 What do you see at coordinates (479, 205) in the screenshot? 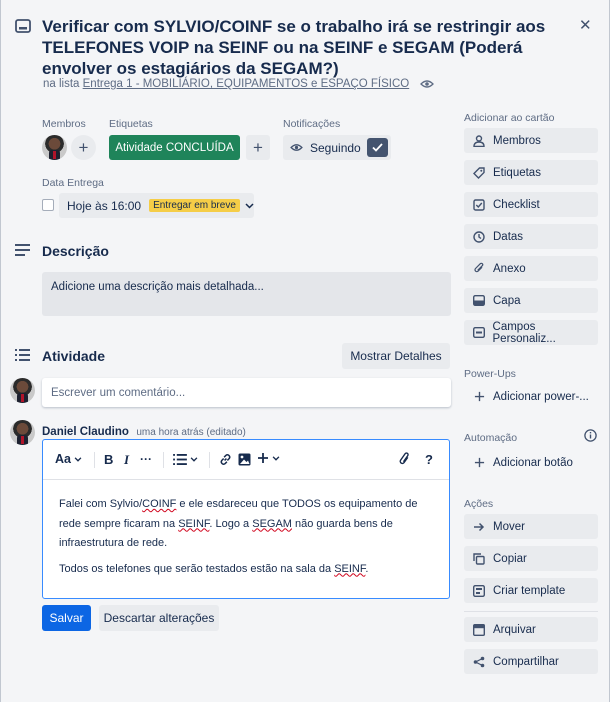
I see `checkbox-icon` at bounding box center [479, 205].